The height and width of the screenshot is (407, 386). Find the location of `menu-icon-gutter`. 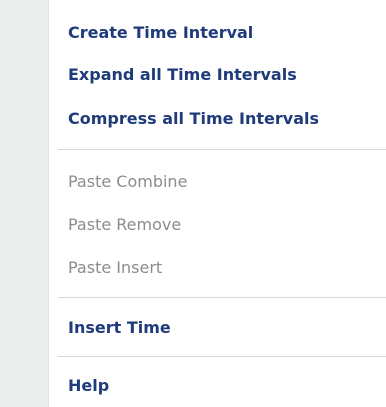

menu-icon-gutter is located at coordinates (24, 203).